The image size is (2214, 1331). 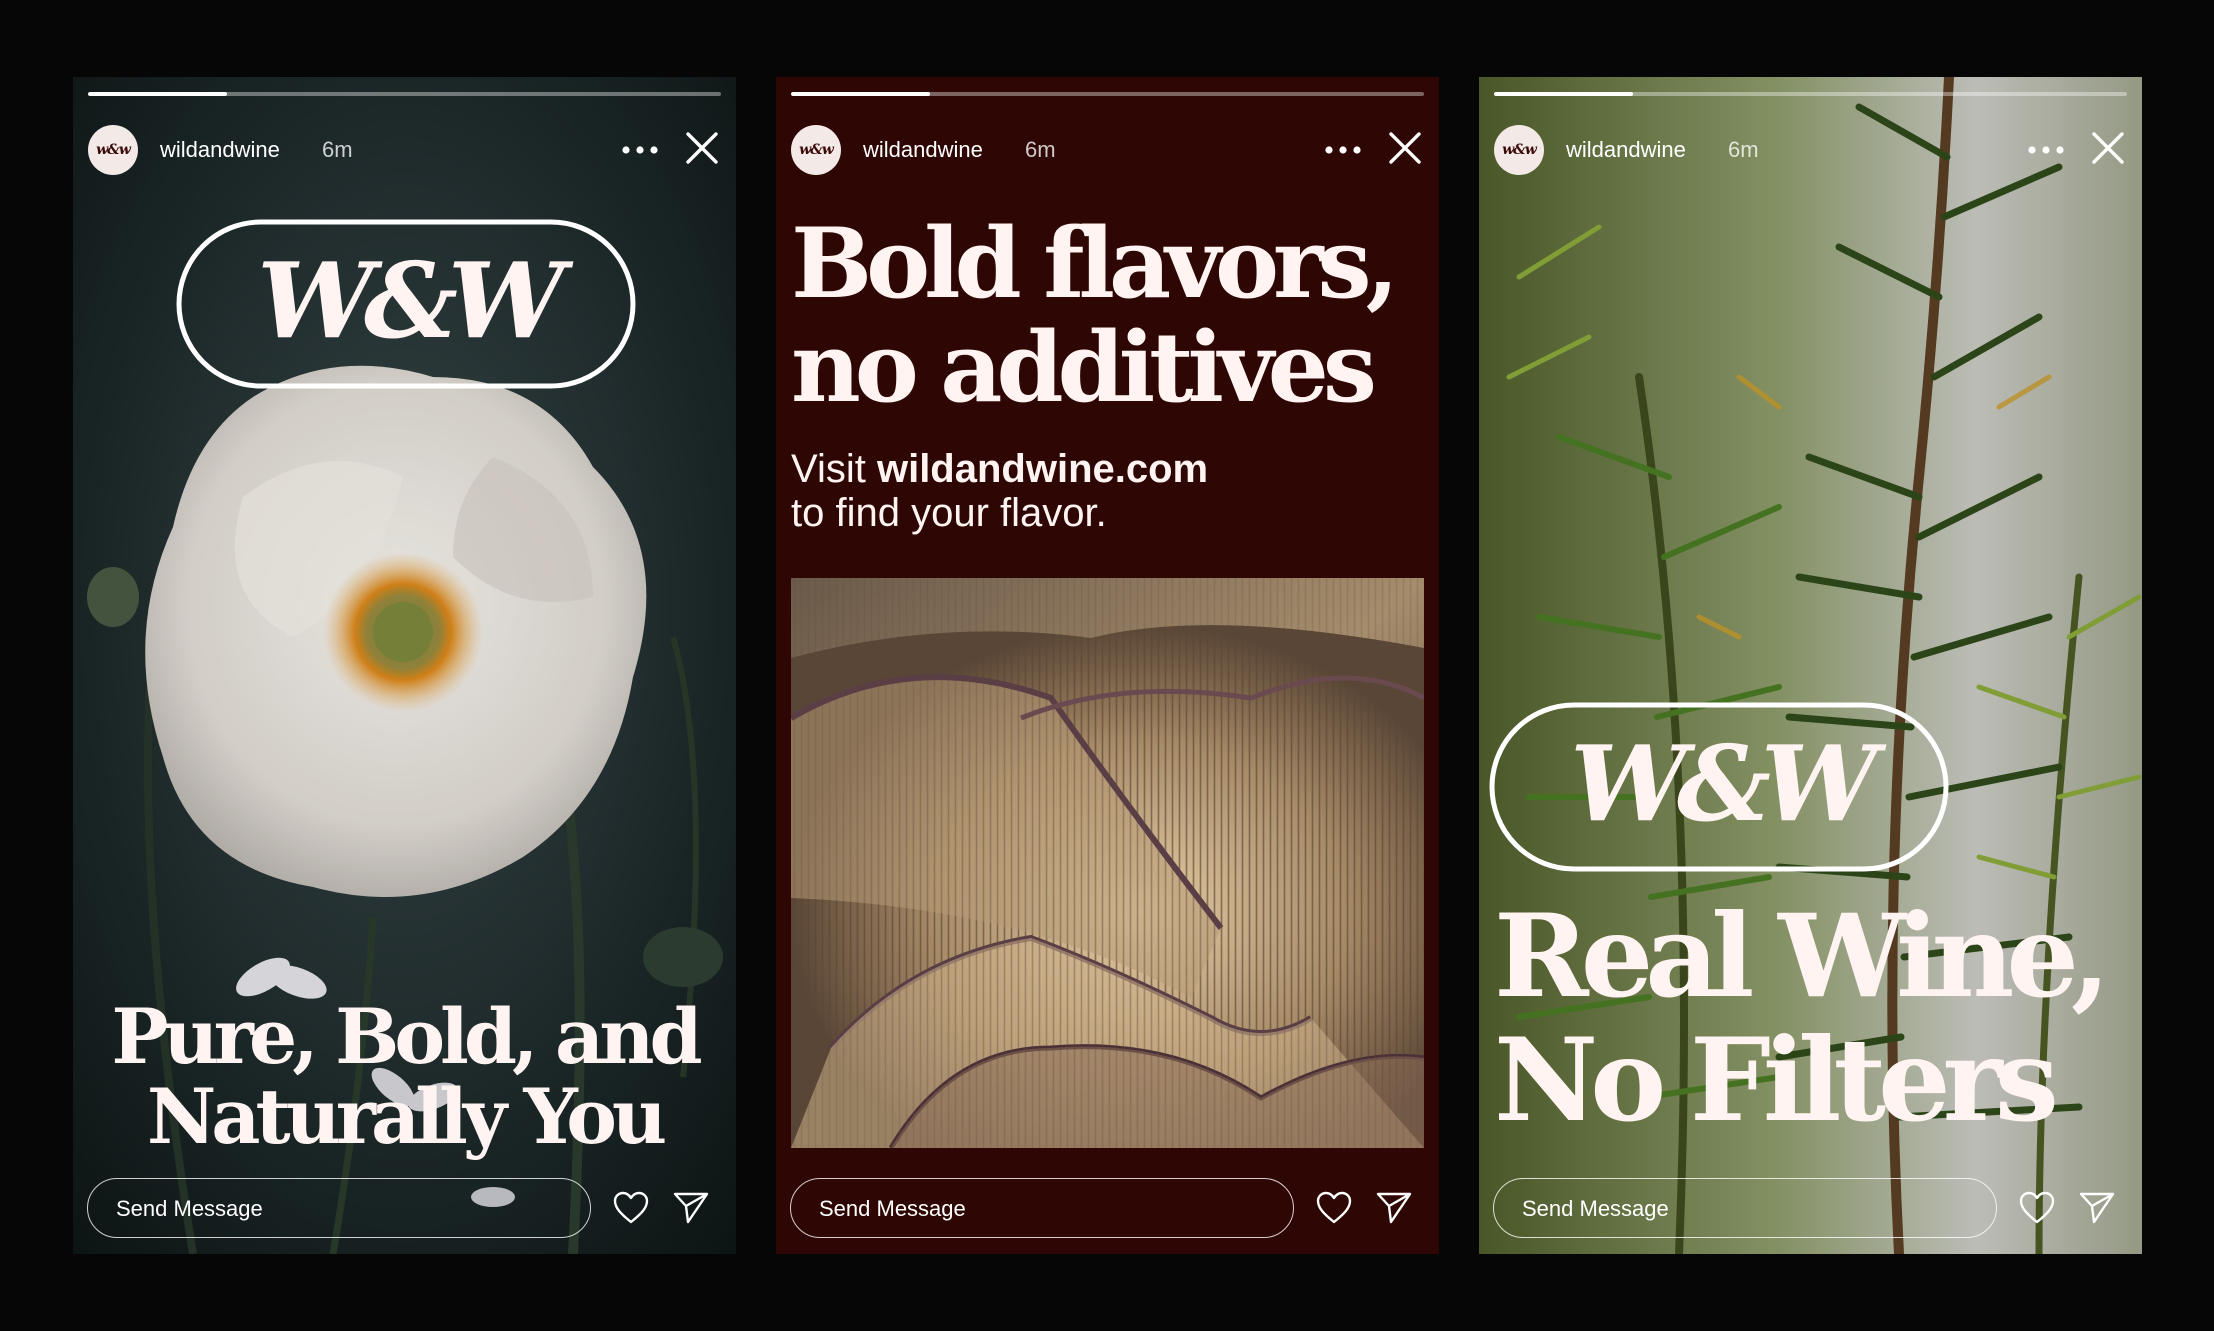 What do you see at coordinates (1095, 263) in the screenshot?
I see `headline-line-1: Bold flavors,` at bounding box center [1095, 263].